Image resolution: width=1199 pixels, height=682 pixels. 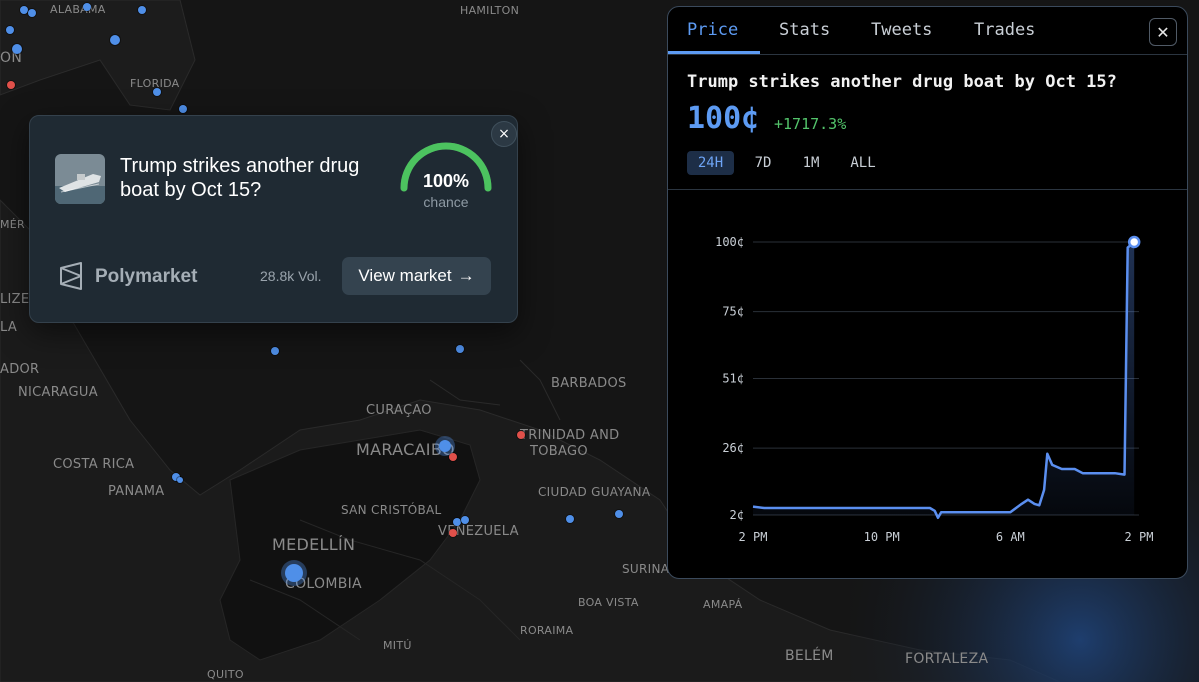 What do you see at coordinates (405, 275) in the screenshot?
I see `view-market-label: View market` at bounding box center [405, 275].